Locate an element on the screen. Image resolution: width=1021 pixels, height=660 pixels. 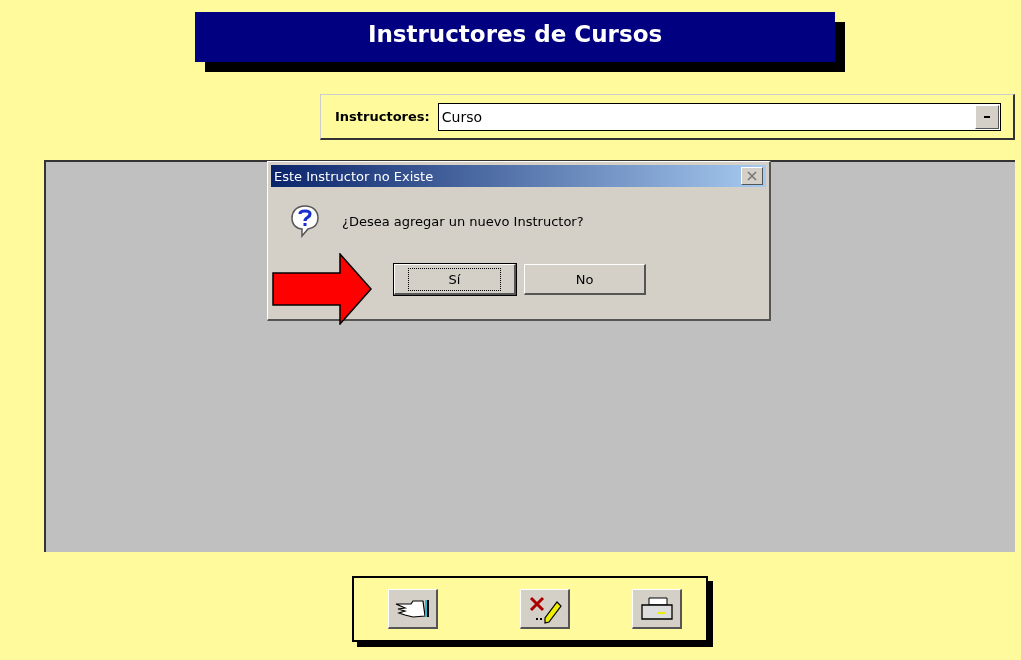
close-icon is located at coordinates (752, 176).